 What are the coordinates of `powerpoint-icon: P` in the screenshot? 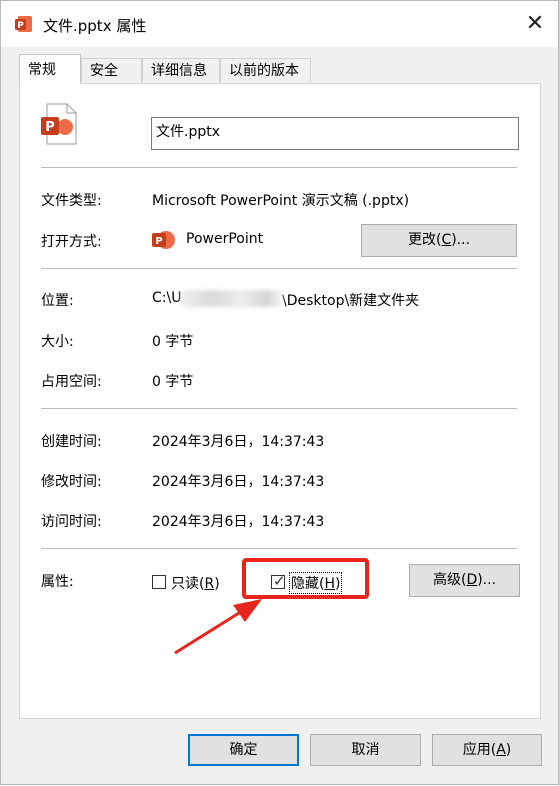 It's located at (23, 24).